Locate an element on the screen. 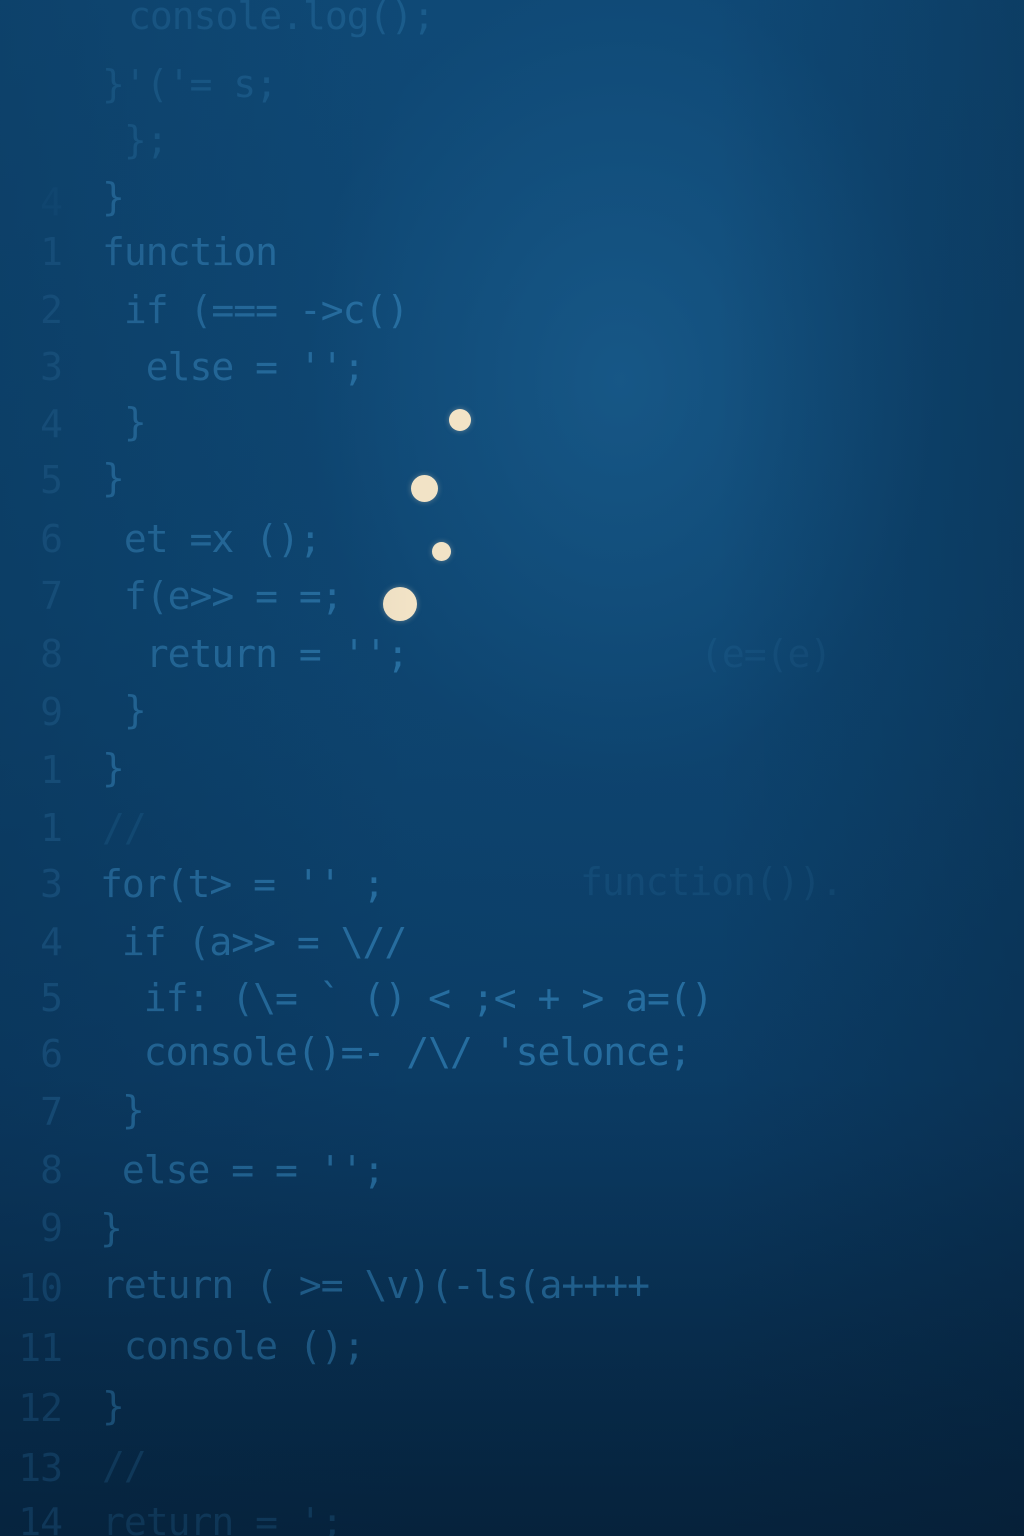  line-number: 2 is located at coordinates (51, 310).